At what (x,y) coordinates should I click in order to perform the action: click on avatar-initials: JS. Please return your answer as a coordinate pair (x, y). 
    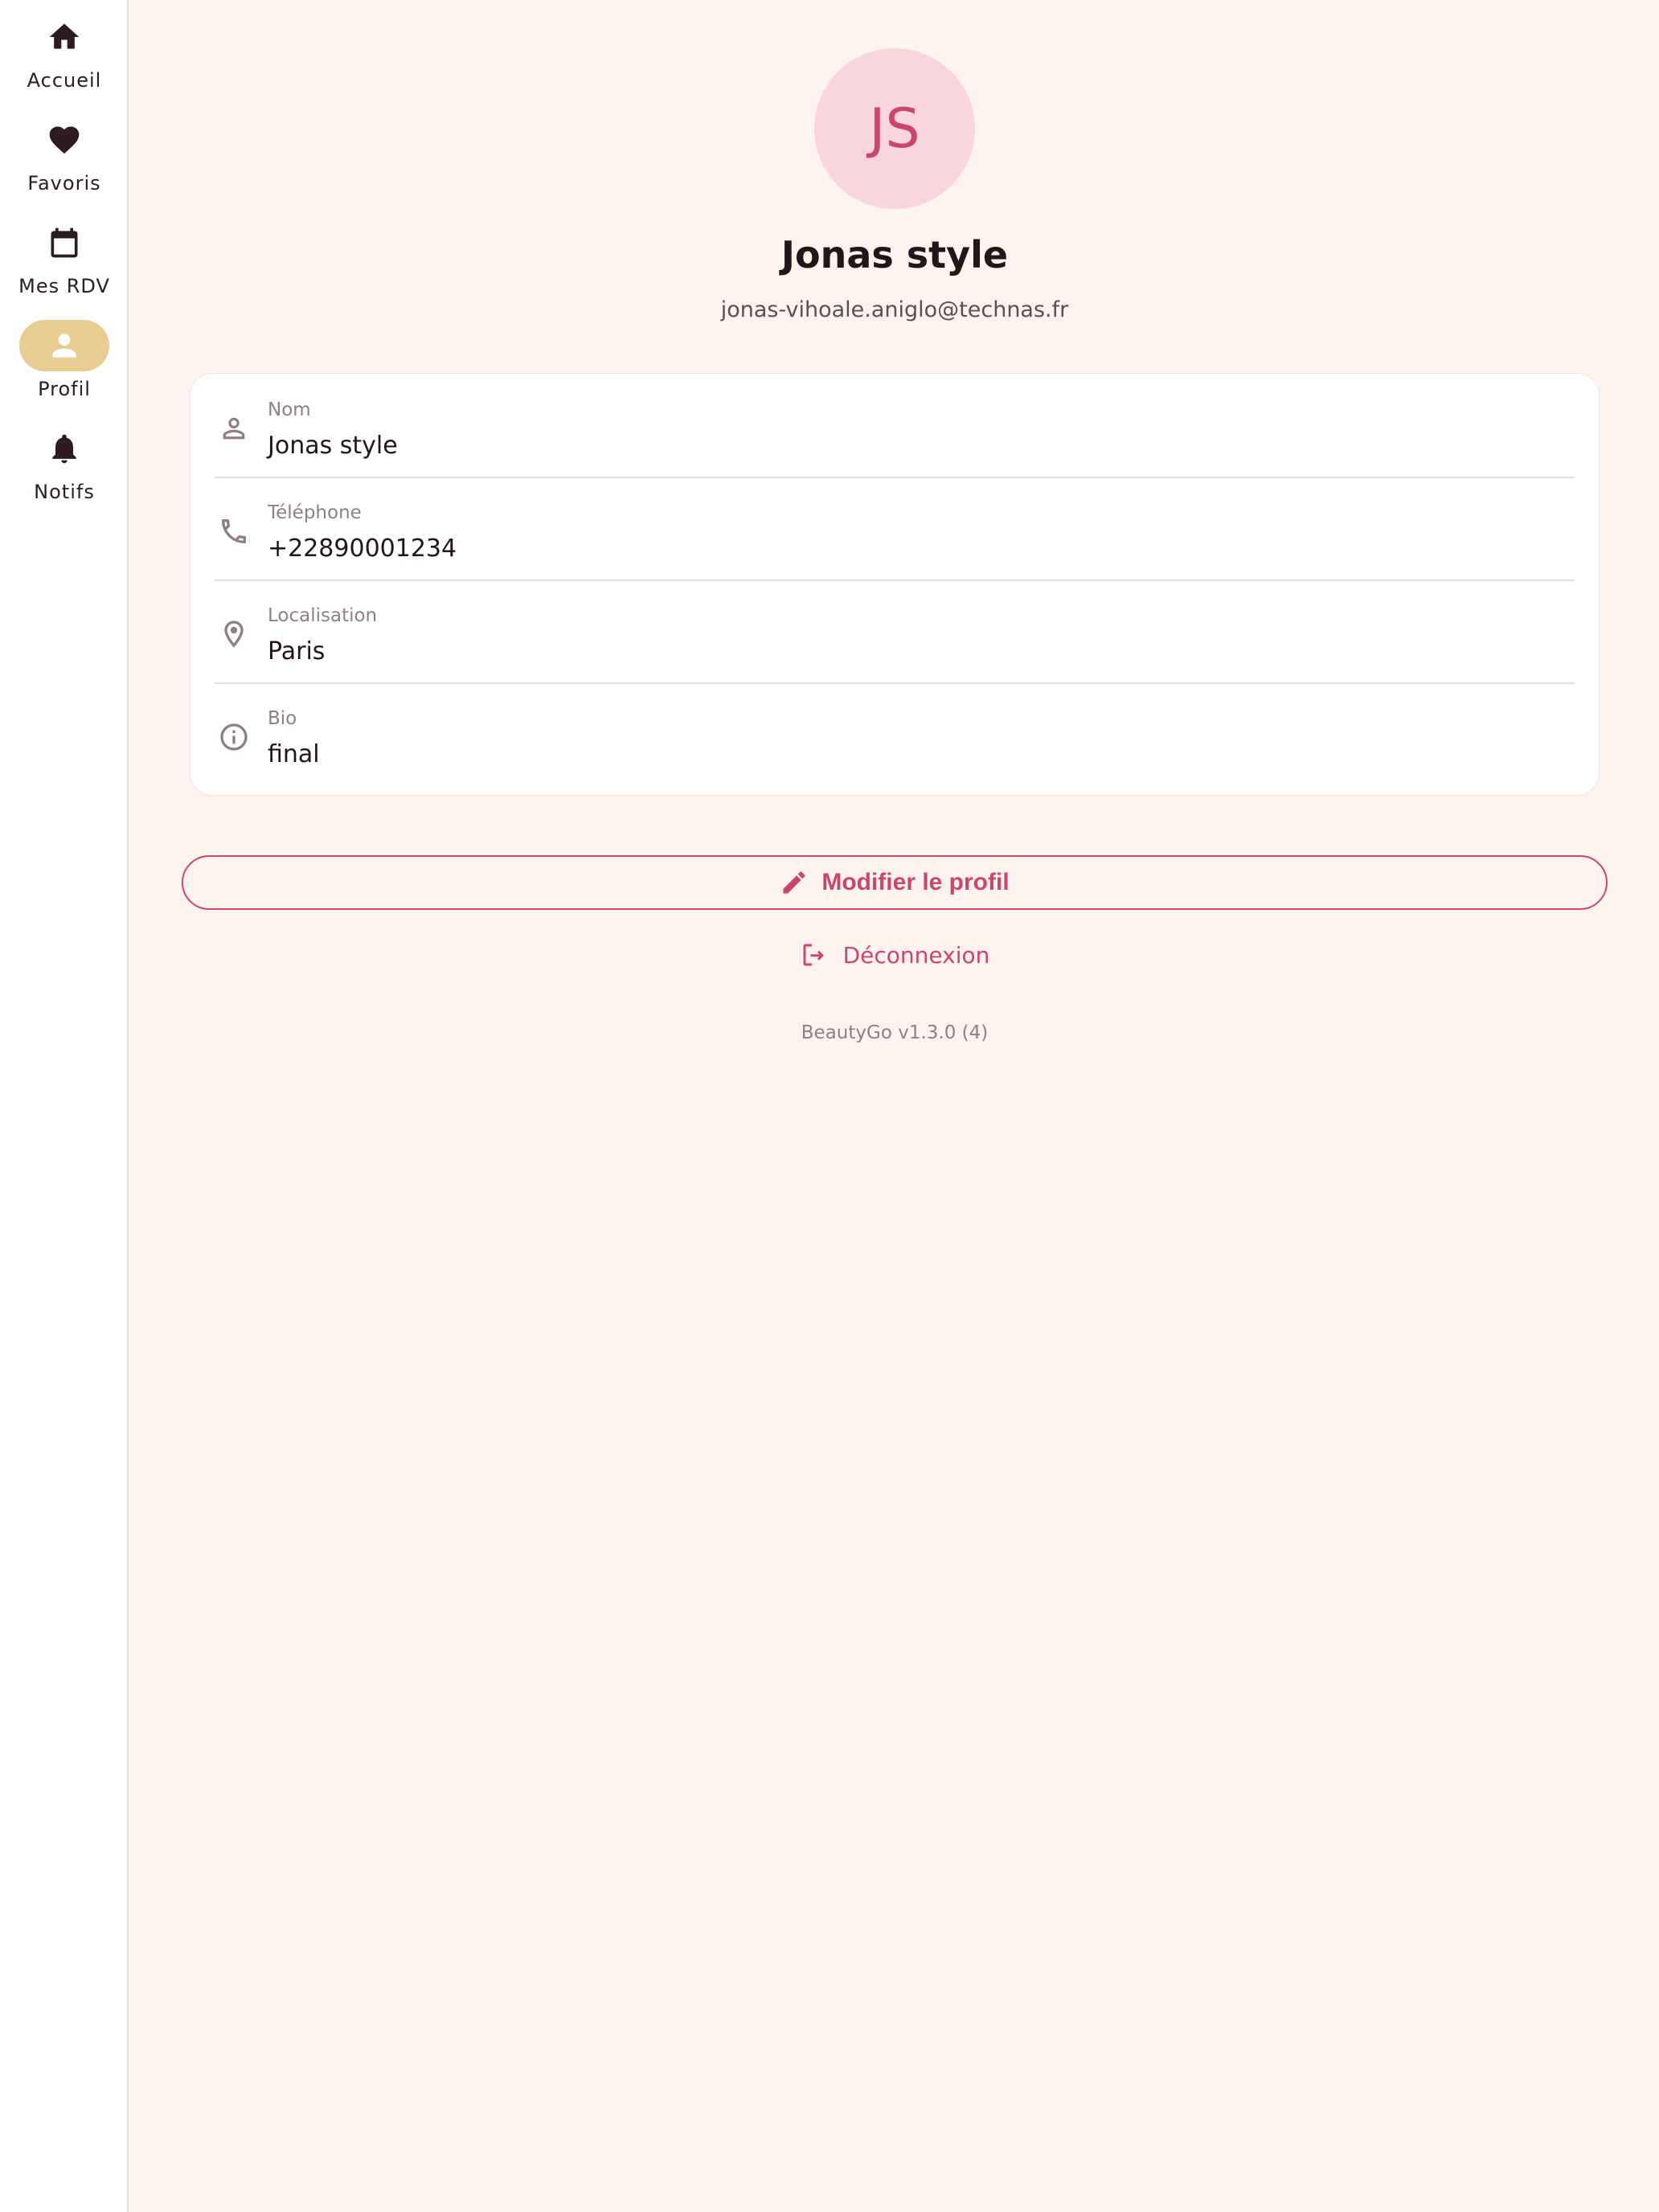
    Looking at the image, I should click on (894, 128).